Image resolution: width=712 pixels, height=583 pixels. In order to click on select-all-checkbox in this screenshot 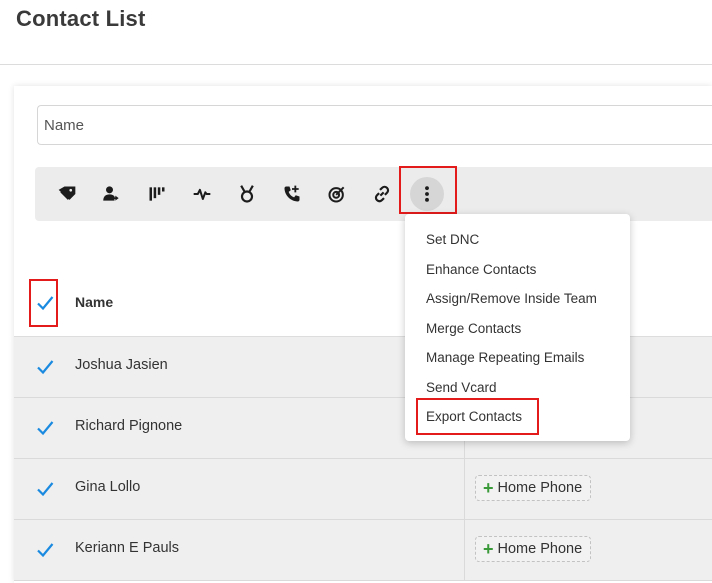, I will do `click(45, 303)`.